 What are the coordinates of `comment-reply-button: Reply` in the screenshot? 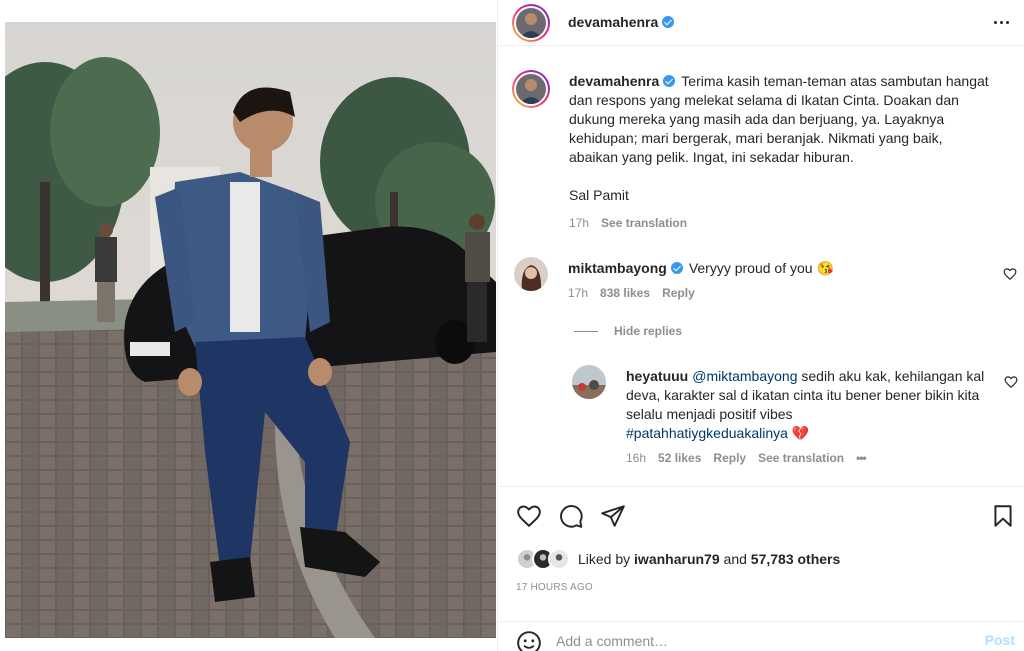 It's located at (678, 293).